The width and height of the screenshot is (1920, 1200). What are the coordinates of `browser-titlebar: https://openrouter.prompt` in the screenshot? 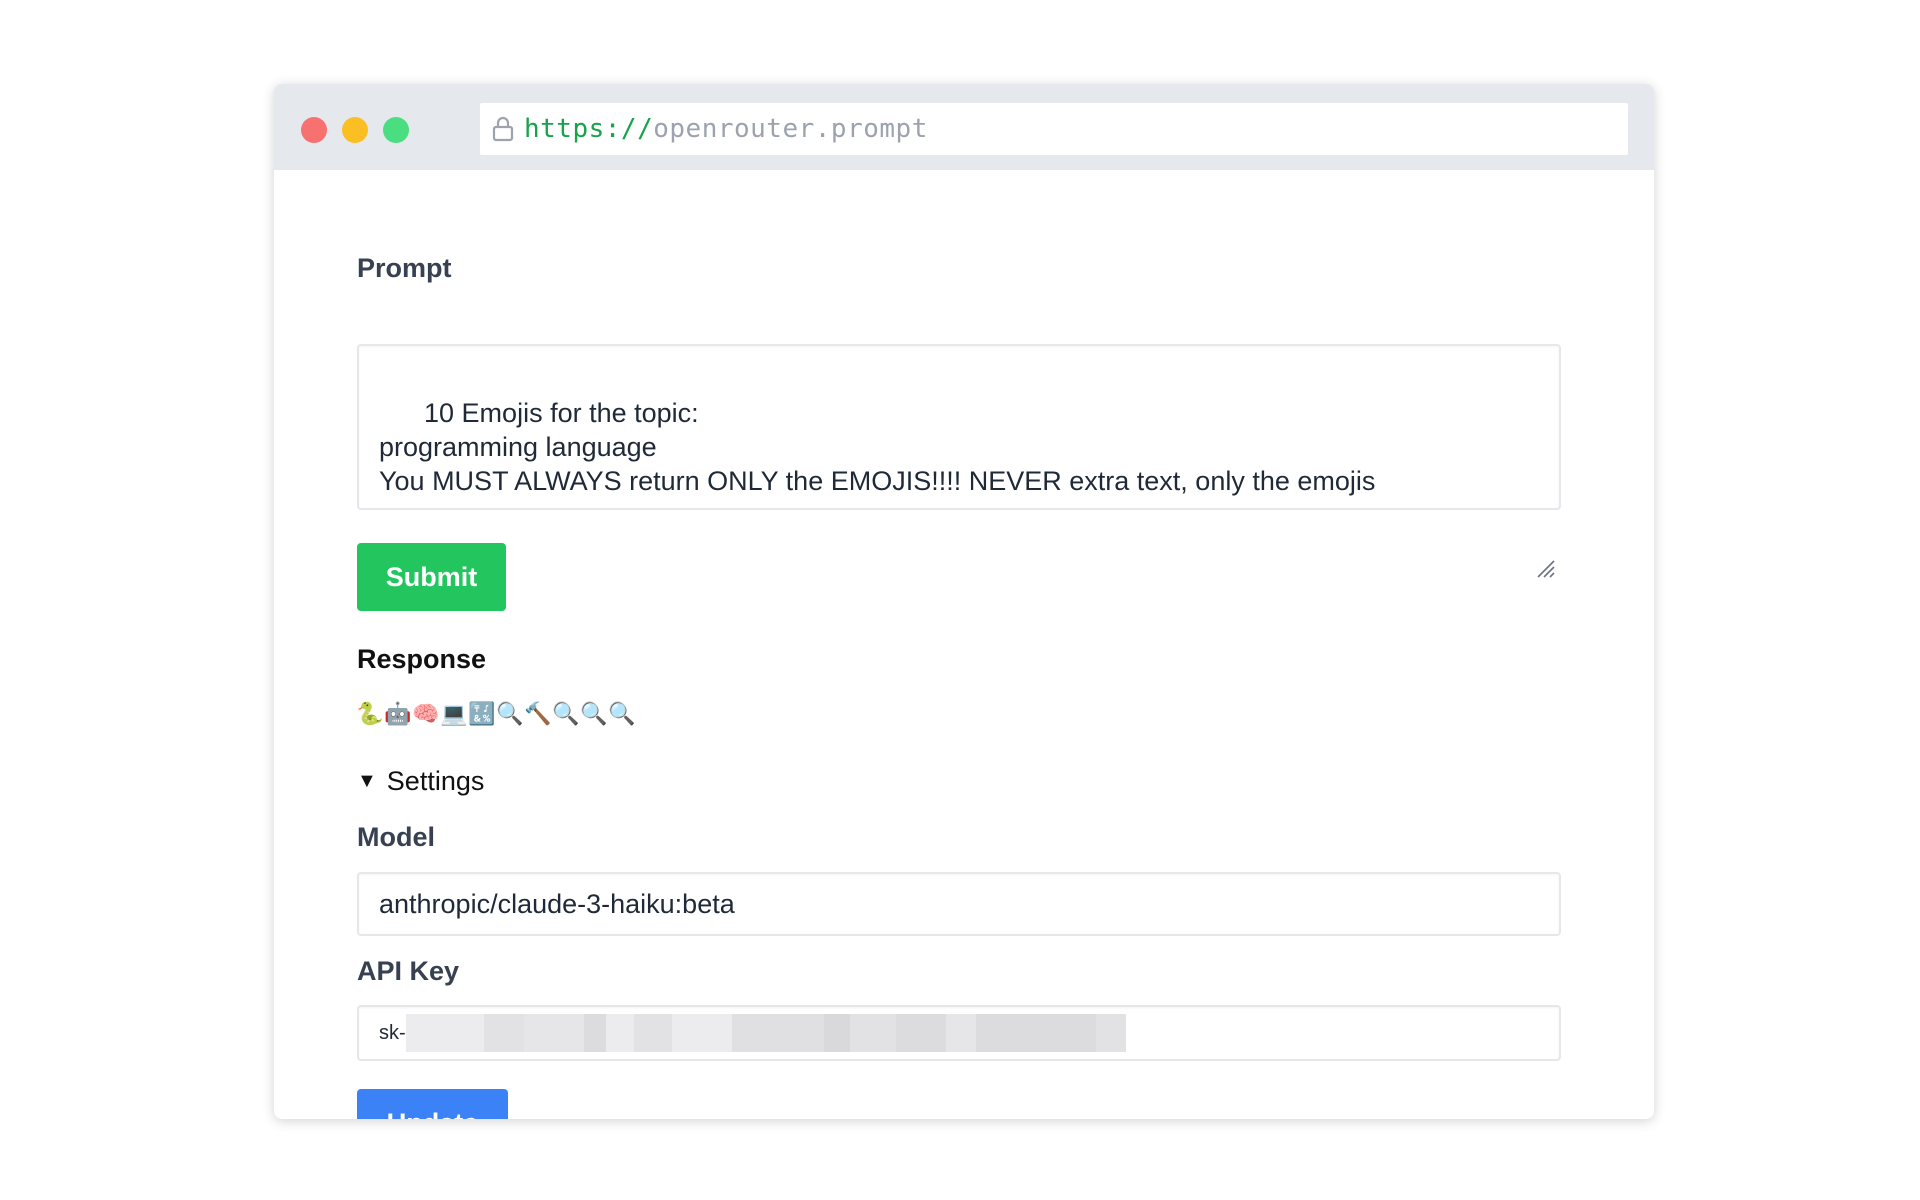 It's located at (964, 127).